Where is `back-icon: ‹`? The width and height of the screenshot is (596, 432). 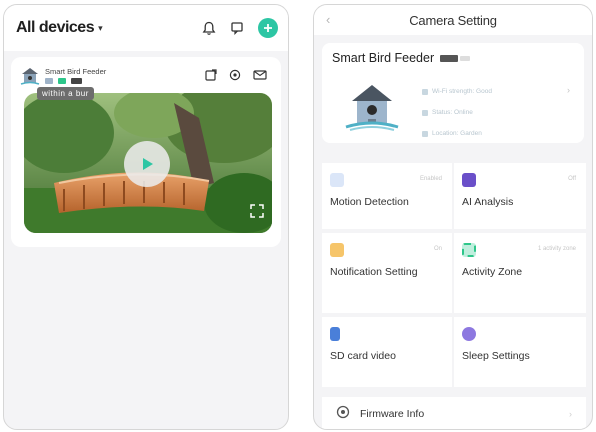 back-icon: ‹ is located at coordinates (328, 19).